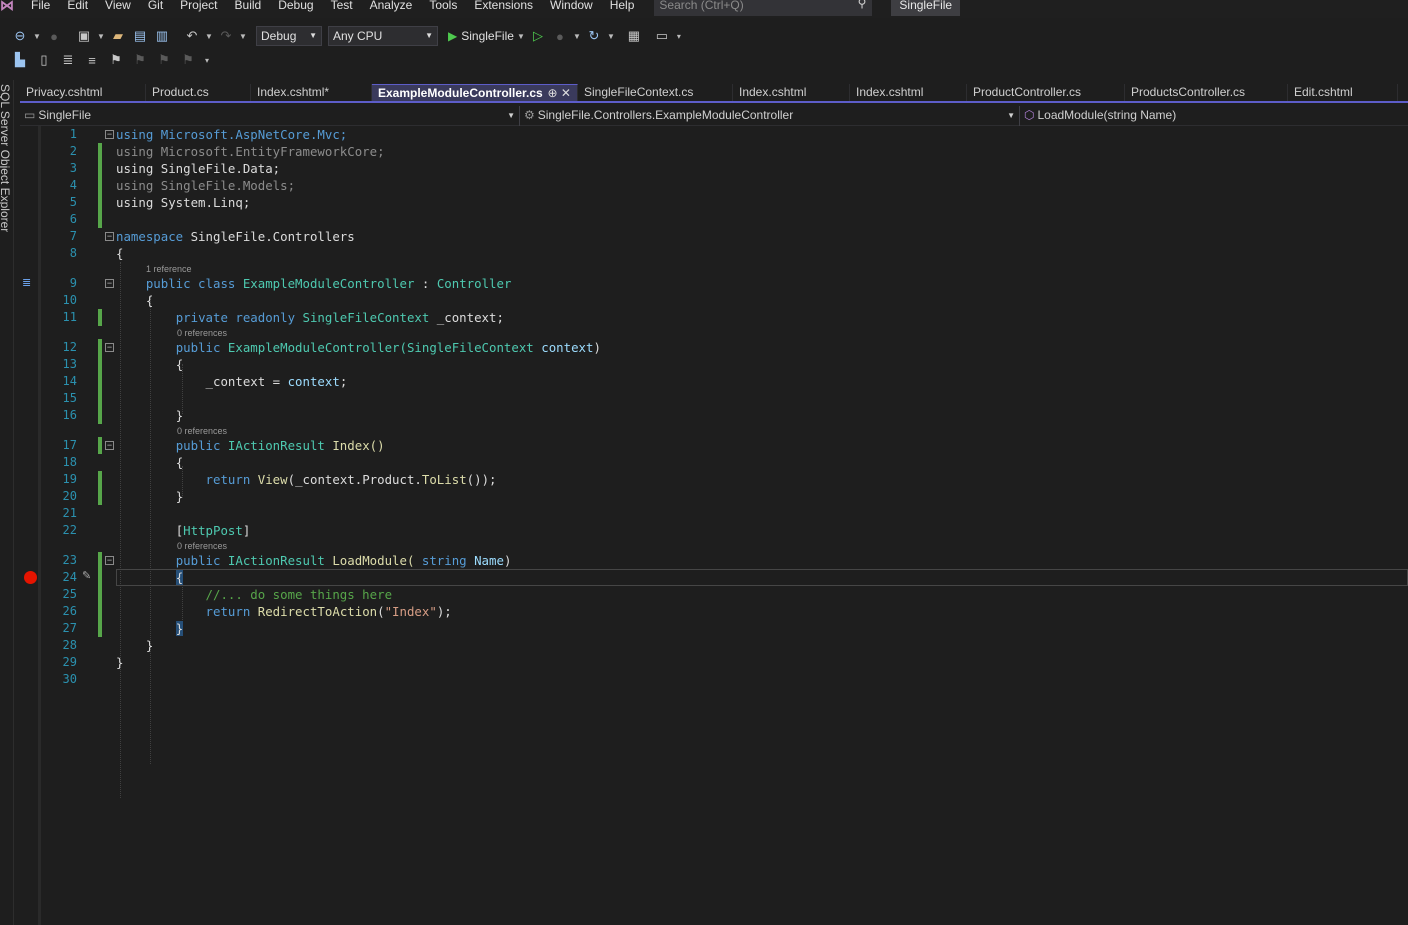 Image resolution: width=1408 pixels, height=925 pixels. I want to click on code-line-22: 22 [HttpPost], so click(714, 530).